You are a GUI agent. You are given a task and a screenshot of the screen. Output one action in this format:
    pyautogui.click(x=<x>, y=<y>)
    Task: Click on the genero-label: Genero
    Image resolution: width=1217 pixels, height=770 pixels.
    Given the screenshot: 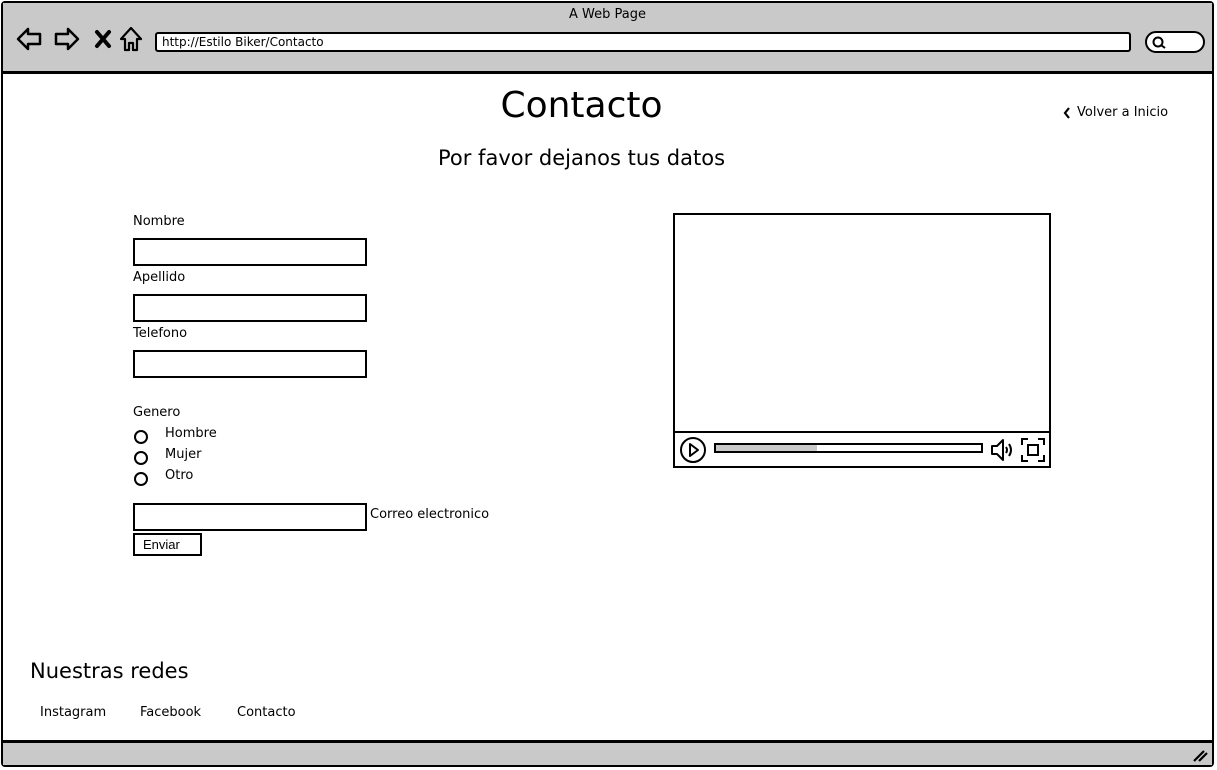 What is the action you would take?
    pyautogui.click(x=157, y=412)
    